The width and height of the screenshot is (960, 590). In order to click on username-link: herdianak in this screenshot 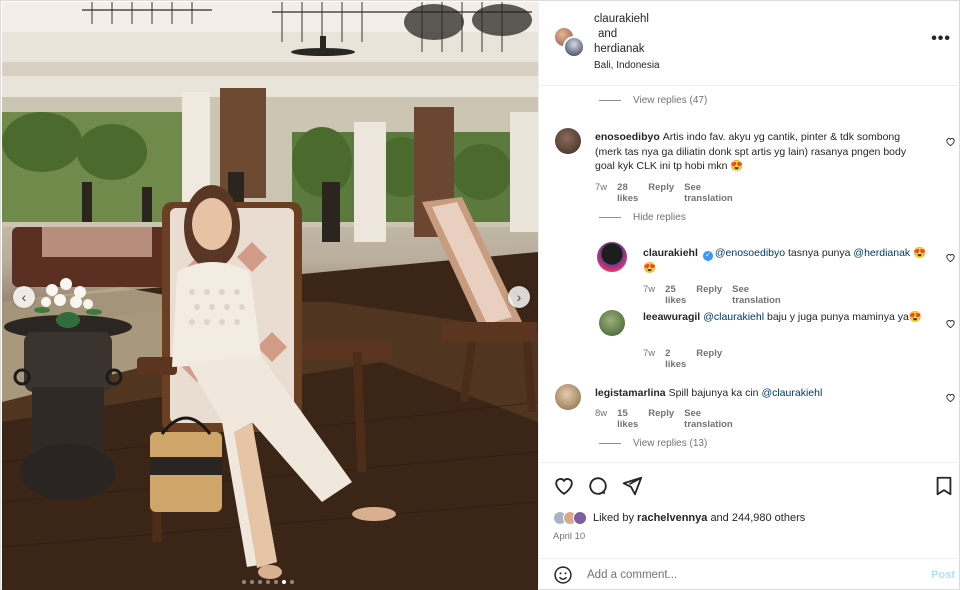, I will do `click(621, 49)`.